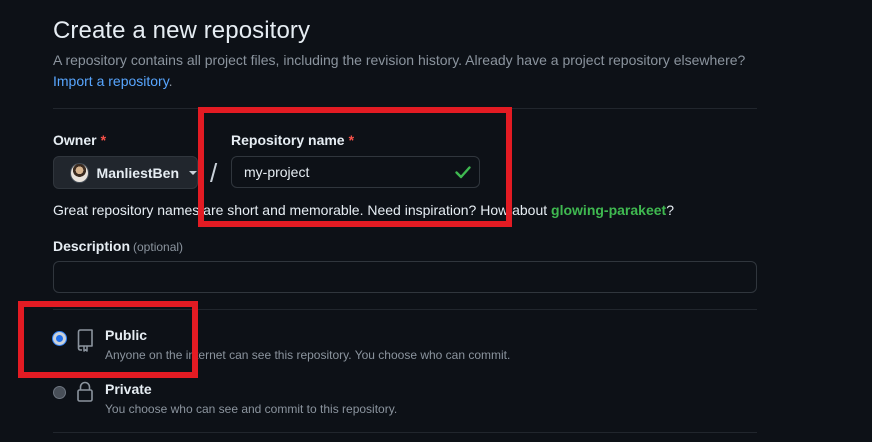  I want to click on lock-icon, so click(85, 391).